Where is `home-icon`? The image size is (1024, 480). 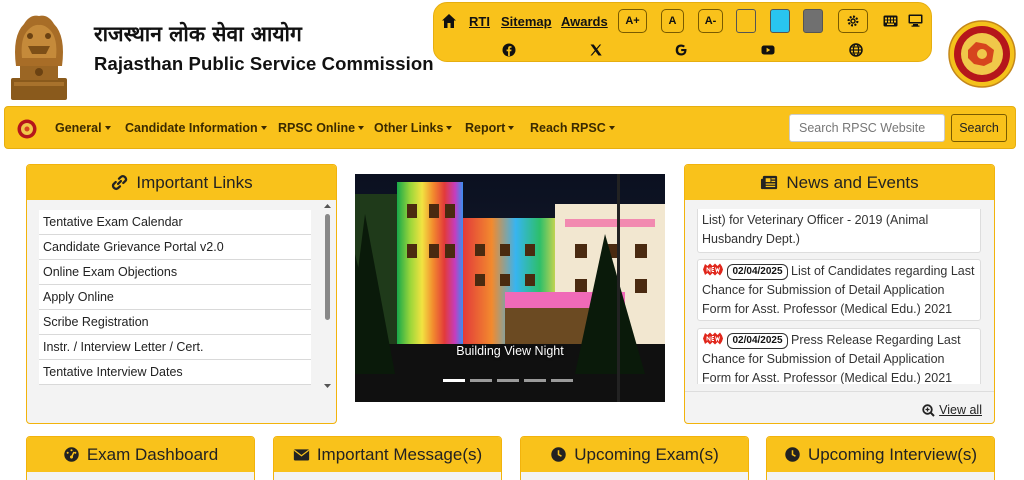 home-icon is located at coordinates (449, 21).